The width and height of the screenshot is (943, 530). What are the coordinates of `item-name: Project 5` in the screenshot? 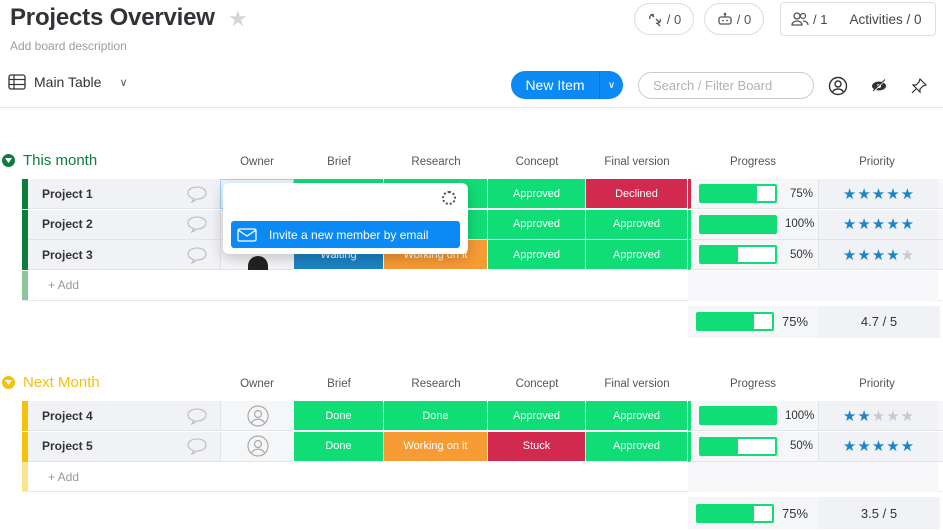 It's located at (67, 446).